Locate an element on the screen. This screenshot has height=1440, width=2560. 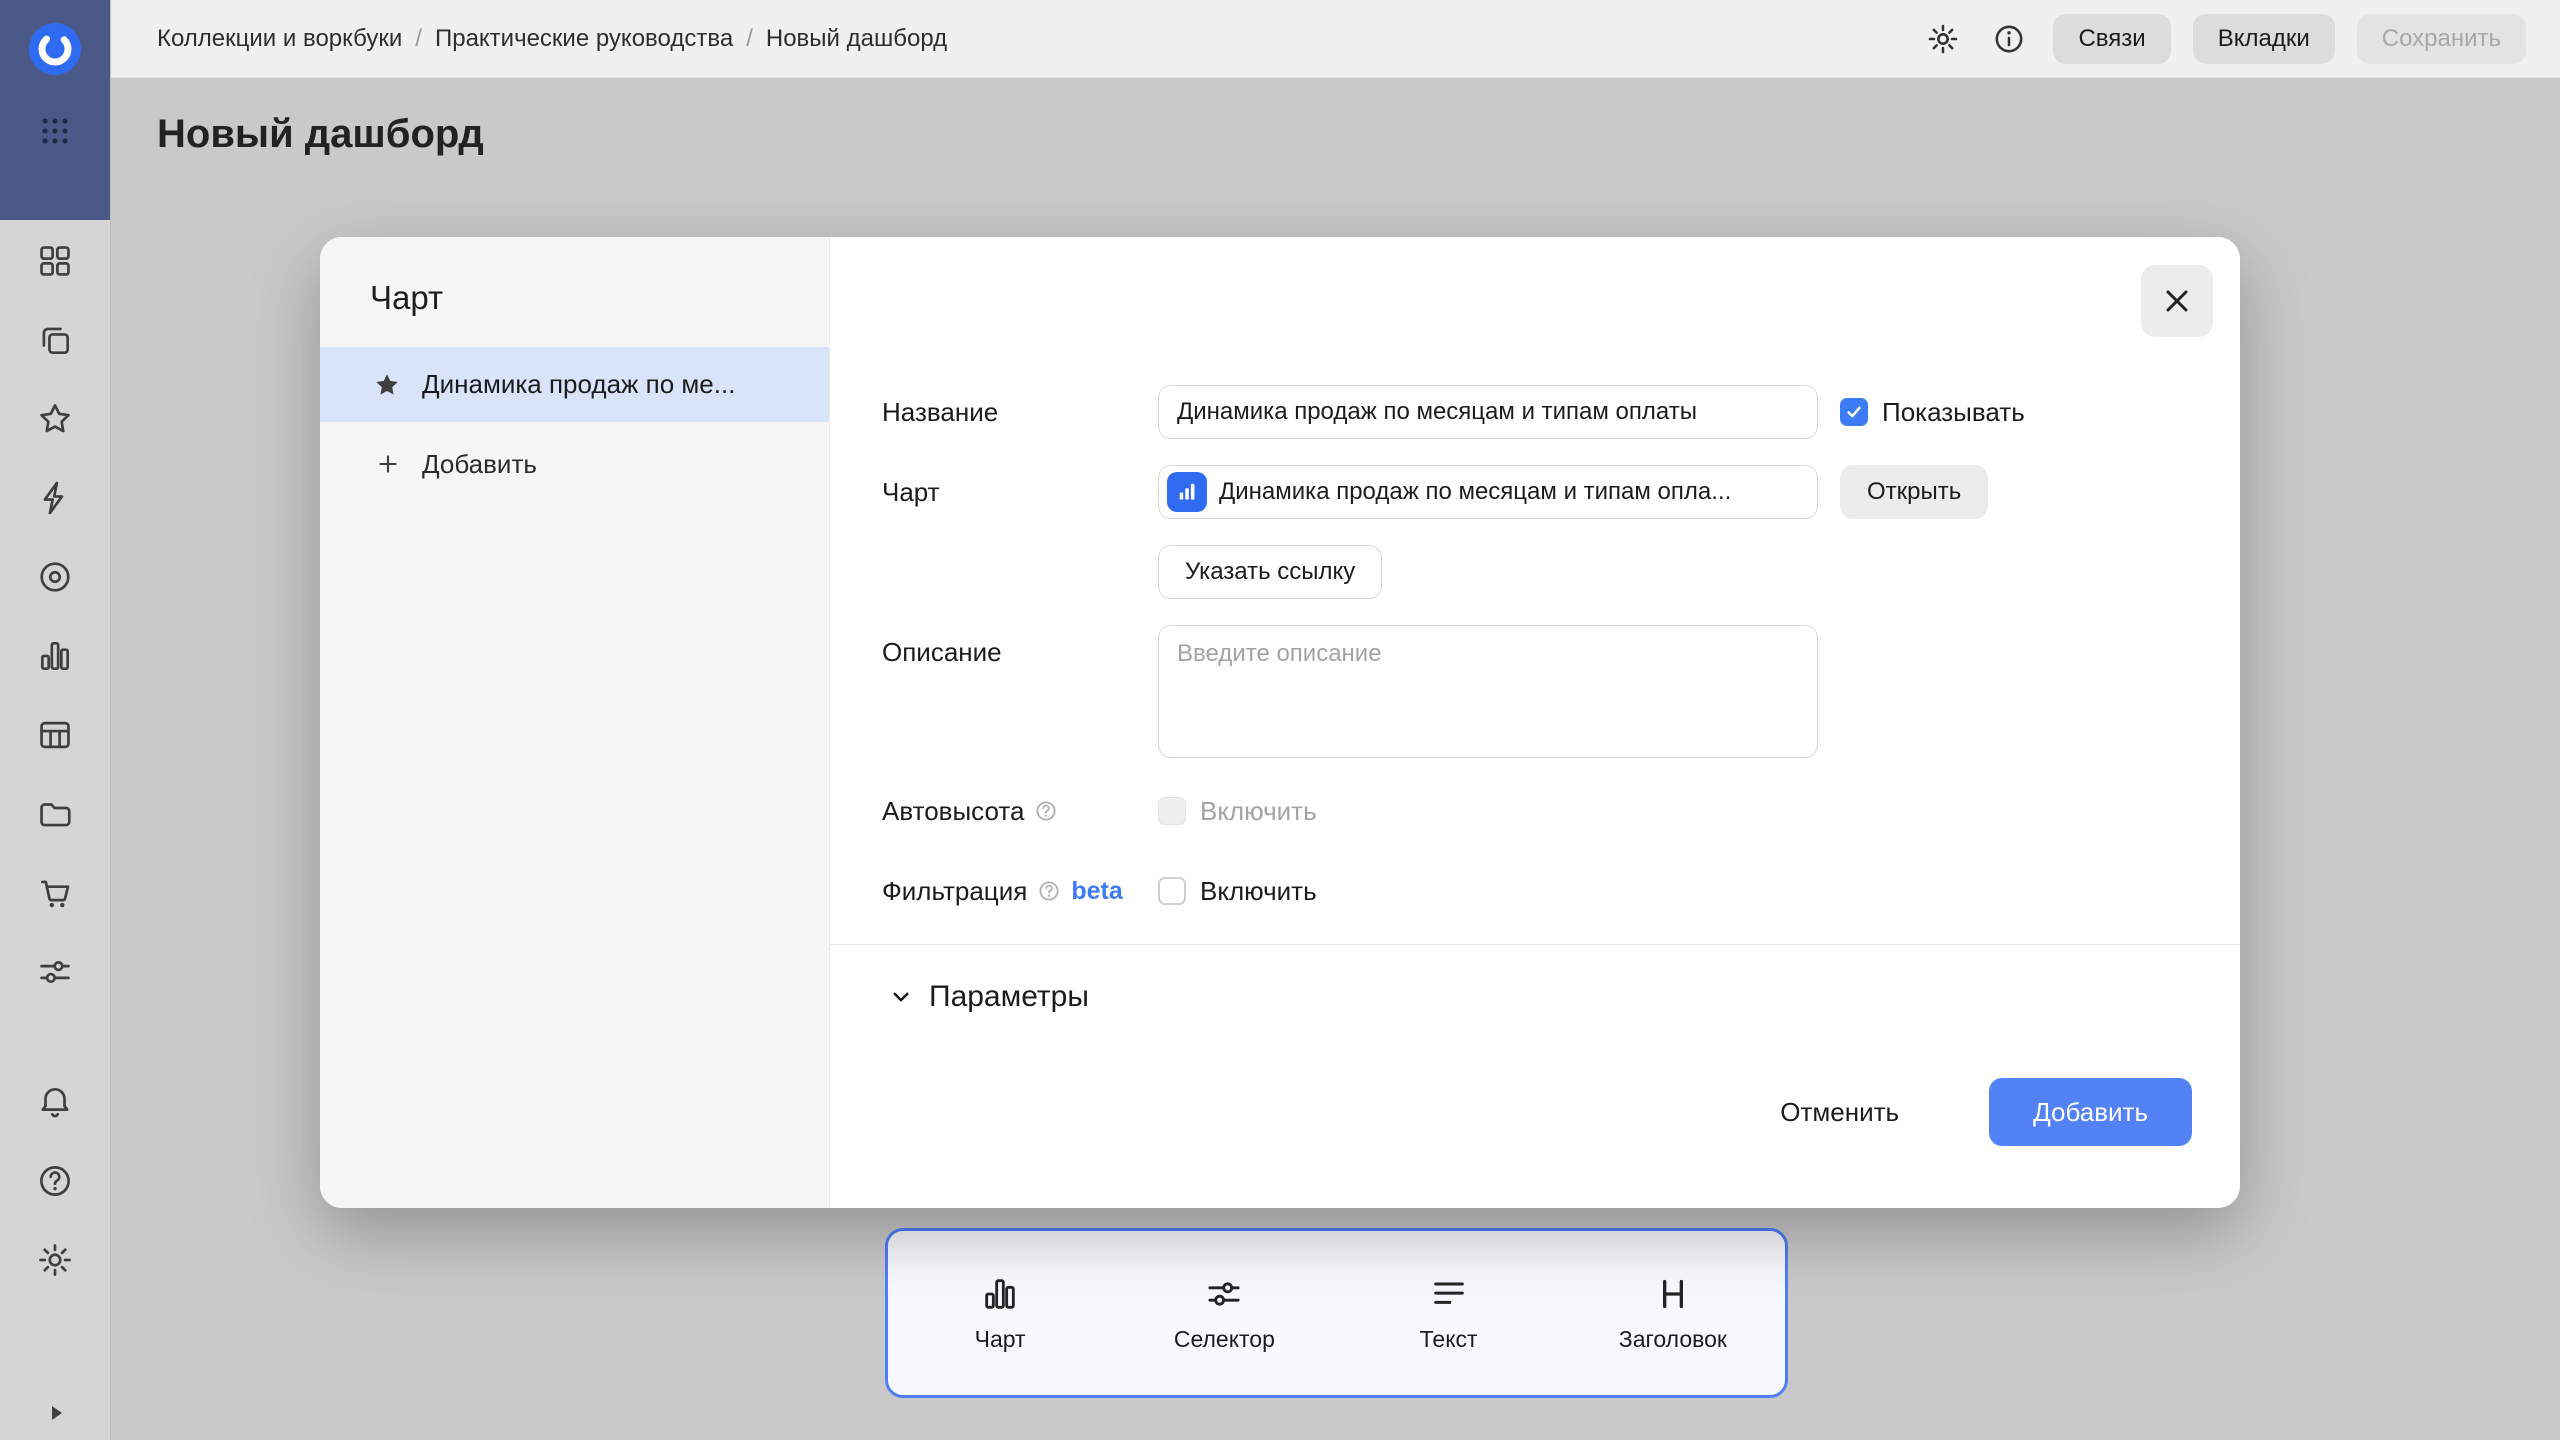
check-icon is located at coordinates (1854, 412).